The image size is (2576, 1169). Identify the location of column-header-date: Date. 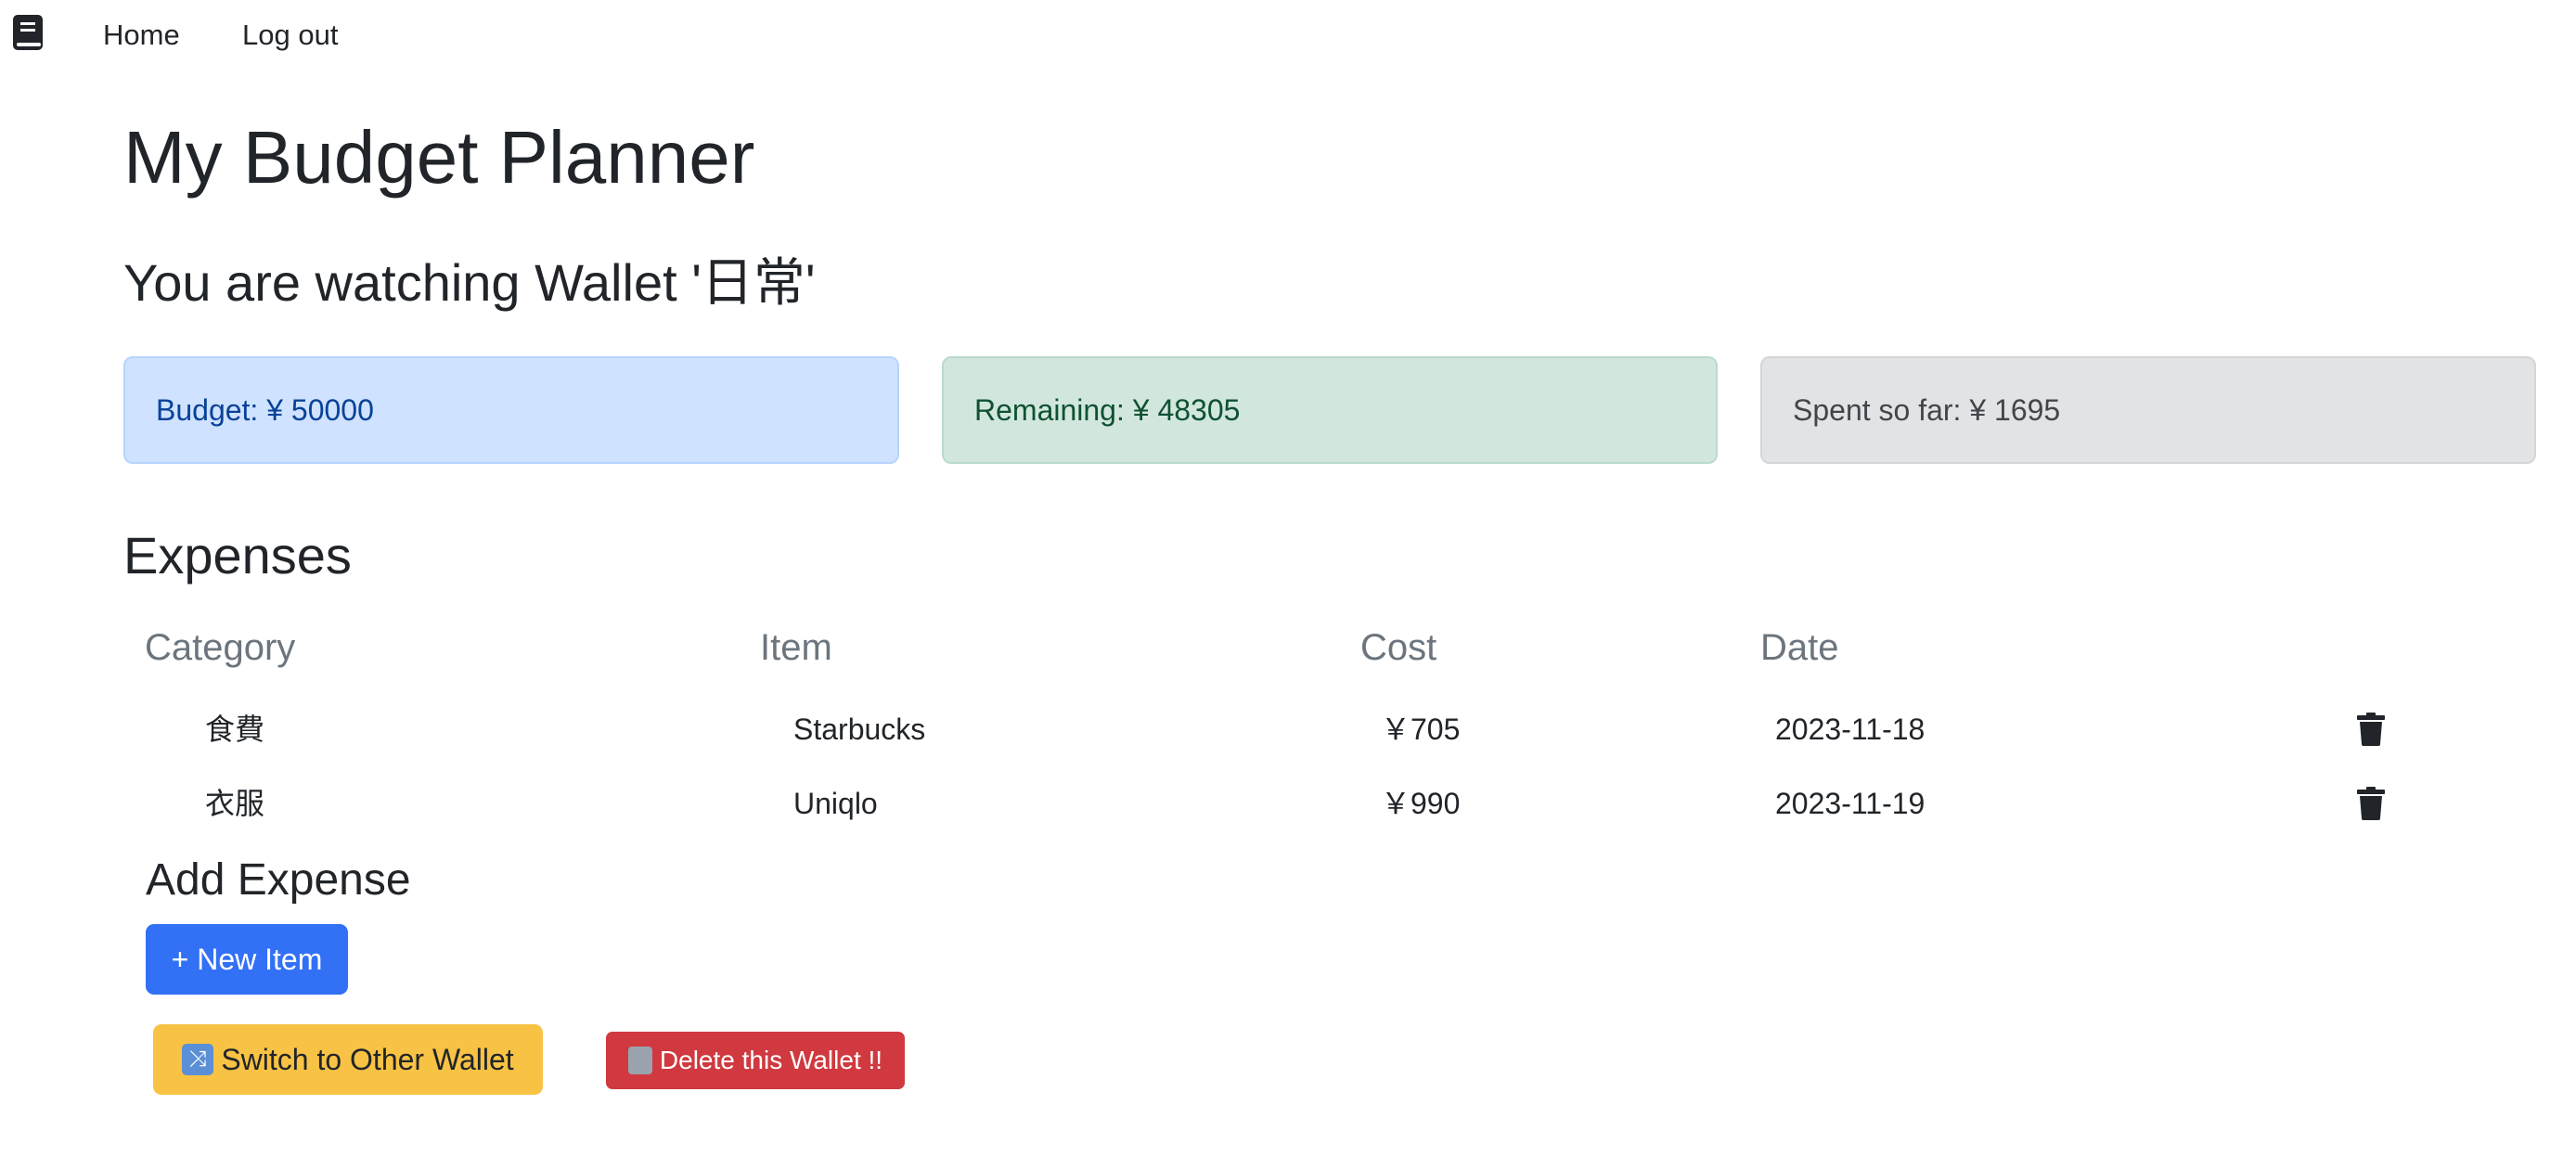
(1800, 648).